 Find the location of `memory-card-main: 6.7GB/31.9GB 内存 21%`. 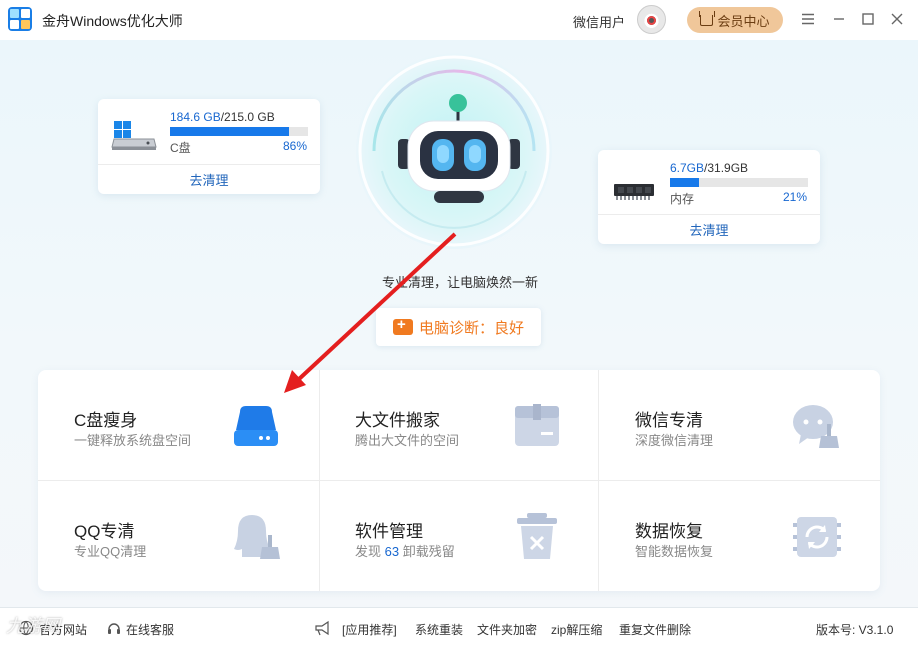

memory-card-main: 6.7GB/31.9GB 内存 21% is located at coordinates (709, 182).